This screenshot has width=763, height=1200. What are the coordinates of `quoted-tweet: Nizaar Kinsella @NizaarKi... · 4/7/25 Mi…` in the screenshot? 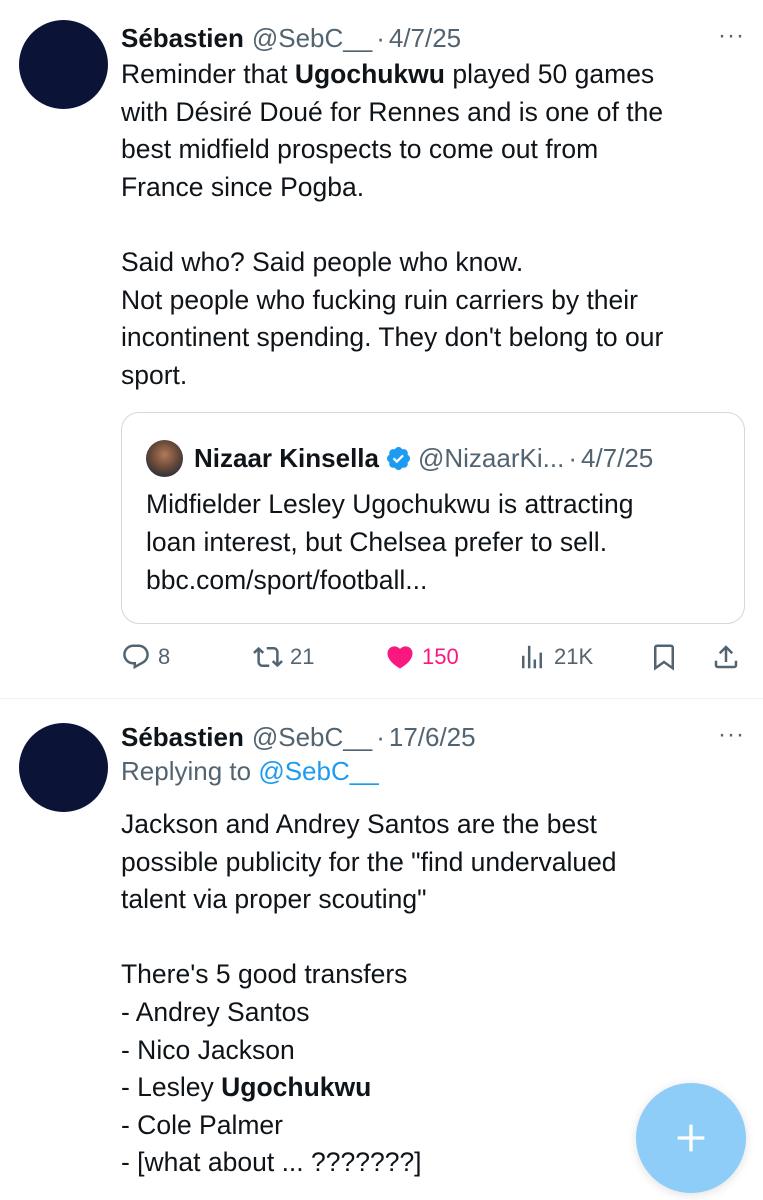 It's located at (433, 518).